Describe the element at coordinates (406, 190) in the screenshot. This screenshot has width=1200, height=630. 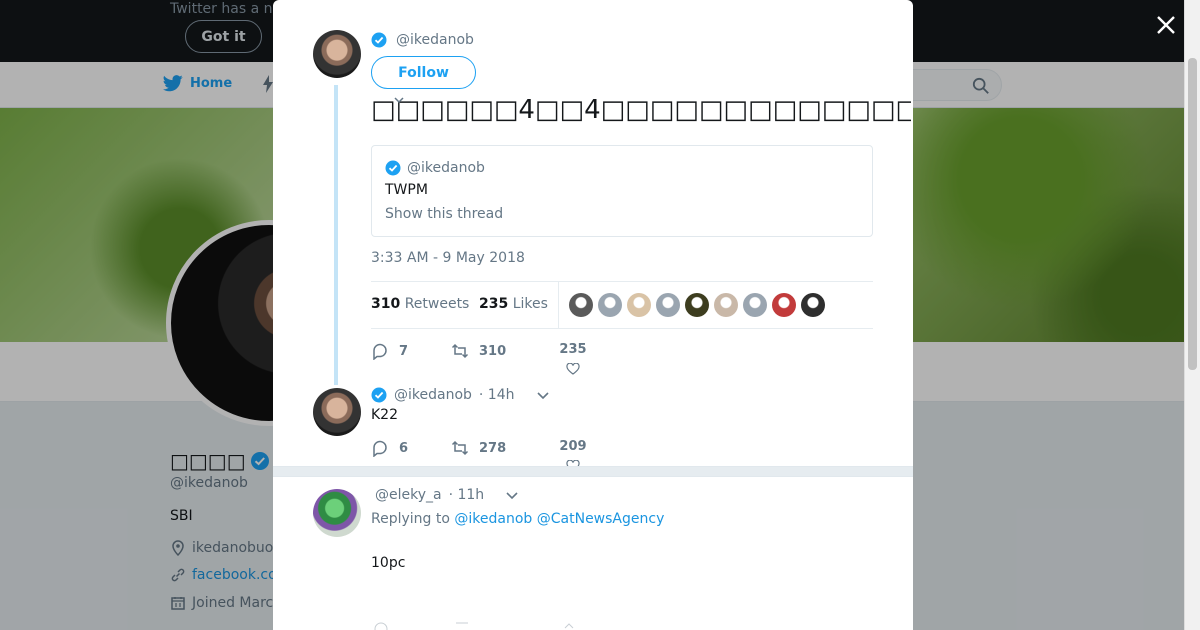
I see `quoted-tweet-text: TWPM` at that location.